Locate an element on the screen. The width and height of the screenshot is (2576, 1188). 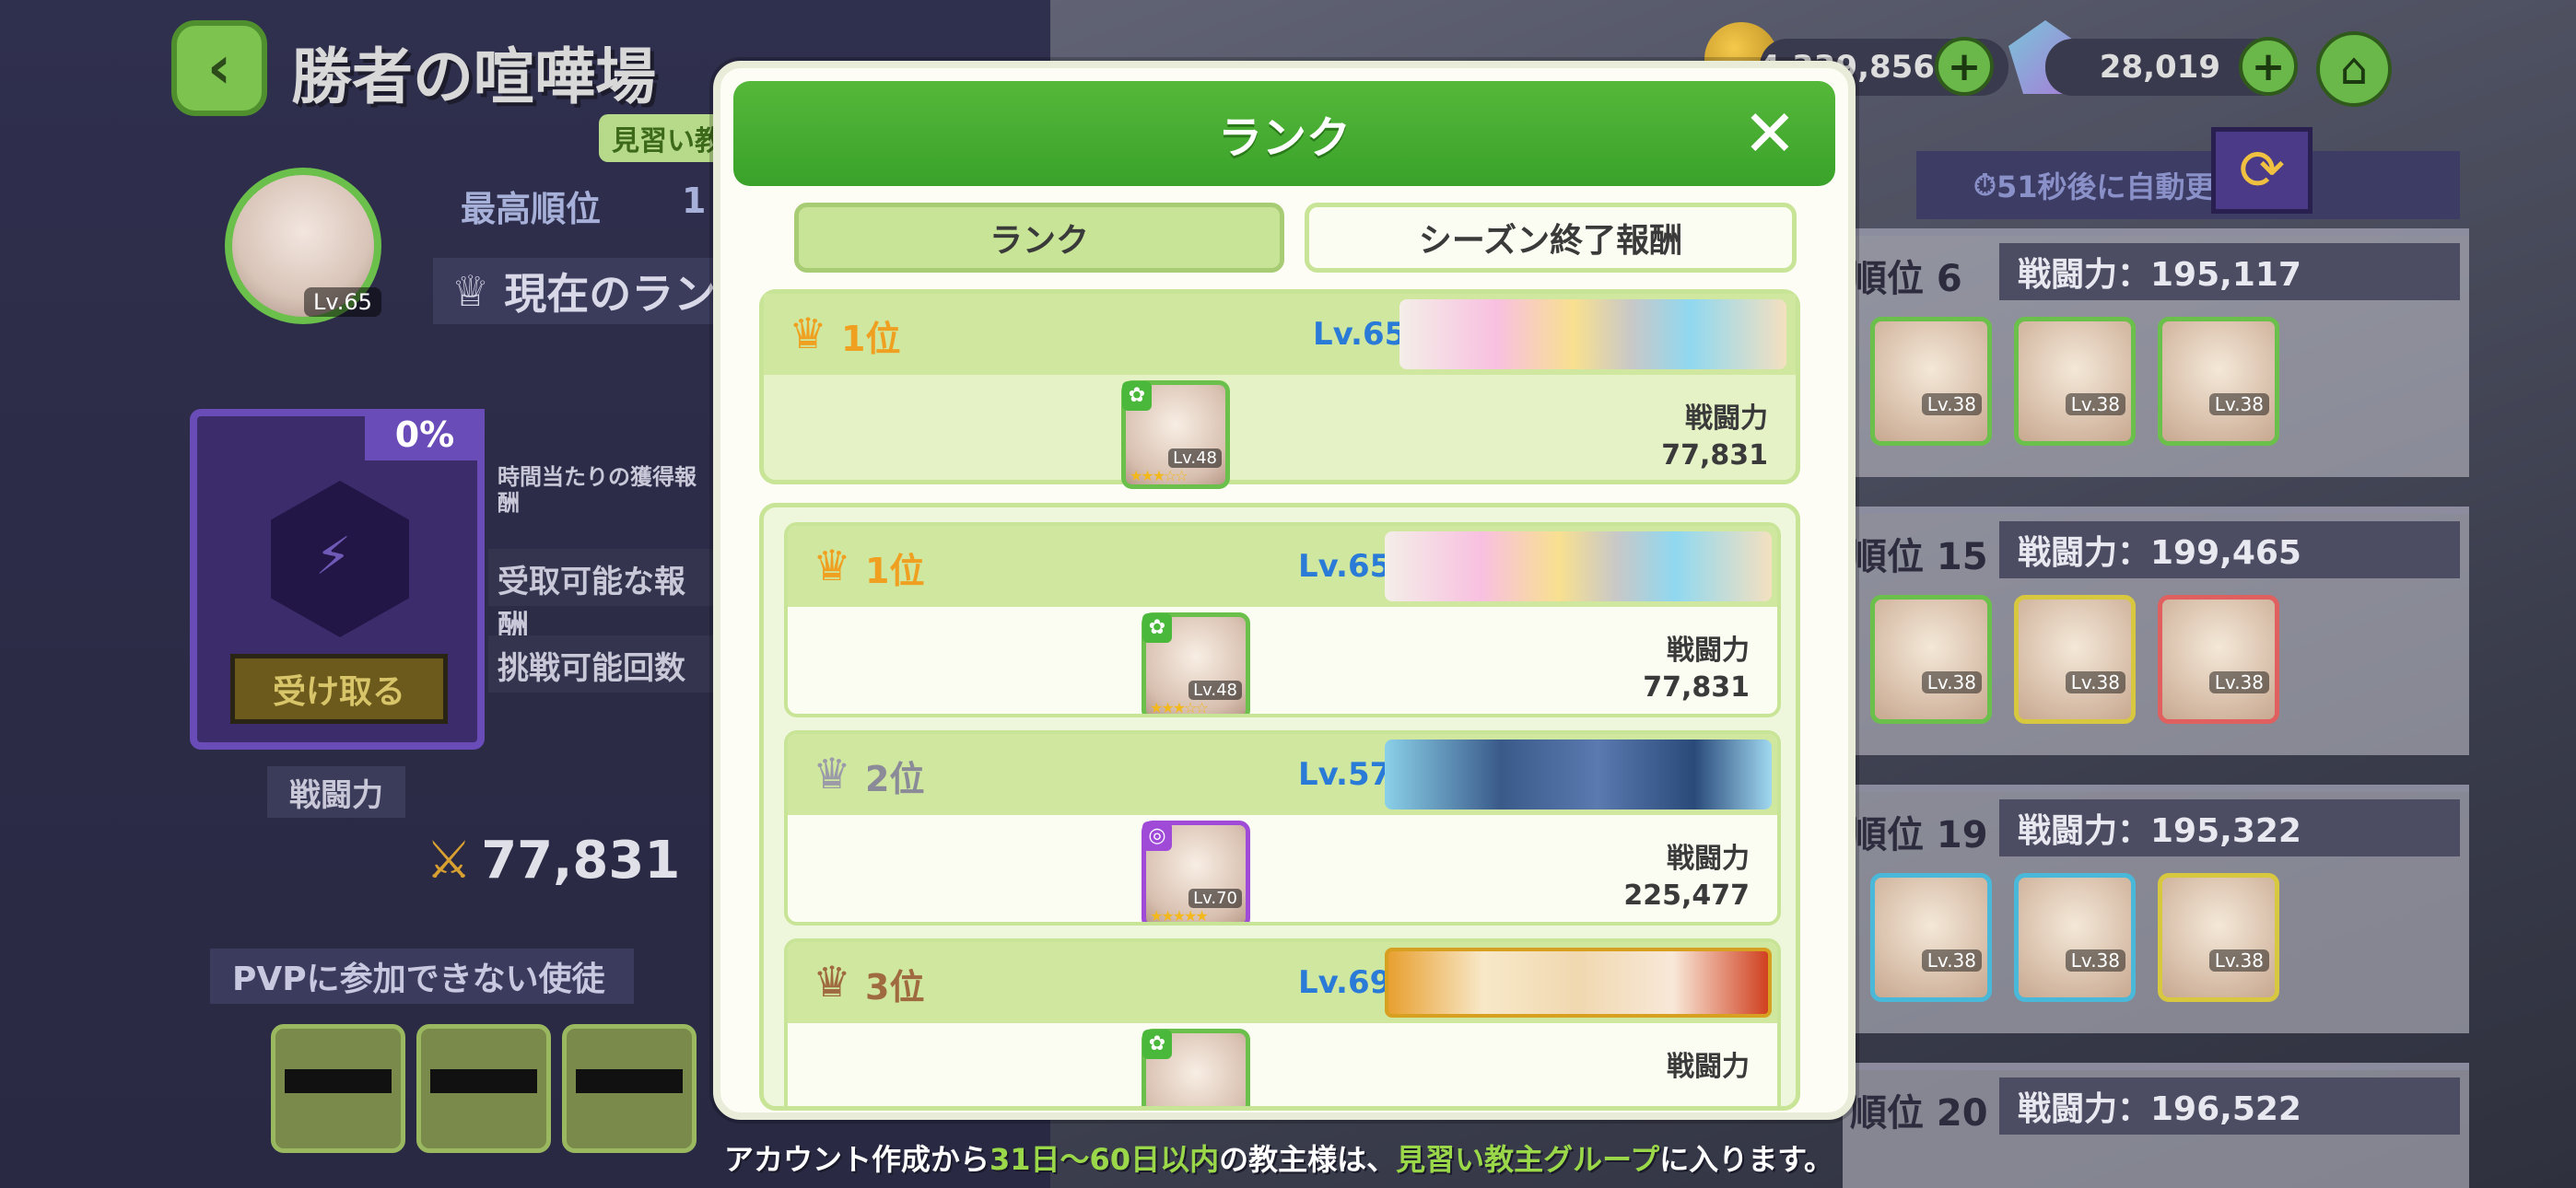
claimable-reward-label: 受取可能な報酬 is located at coordinates (603, 597).